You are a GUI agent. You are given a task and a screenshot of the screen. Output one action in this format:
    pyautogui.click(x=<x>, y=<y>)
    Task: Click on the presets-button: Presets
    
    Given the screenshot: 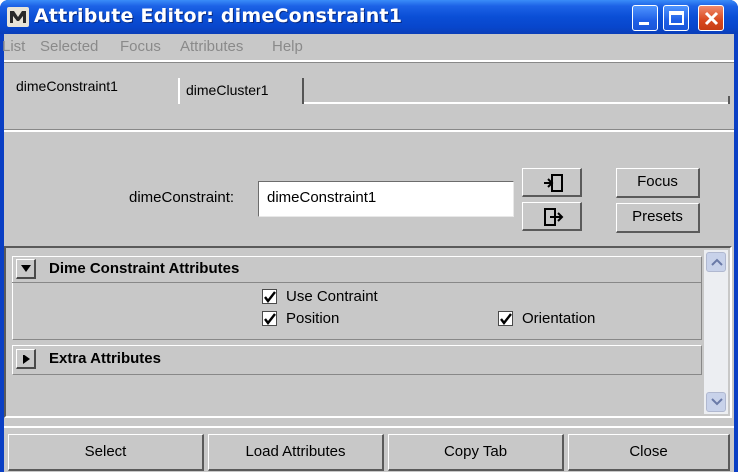 What is the action you would take?
    pyautogui.click(x=658, y=218)
    